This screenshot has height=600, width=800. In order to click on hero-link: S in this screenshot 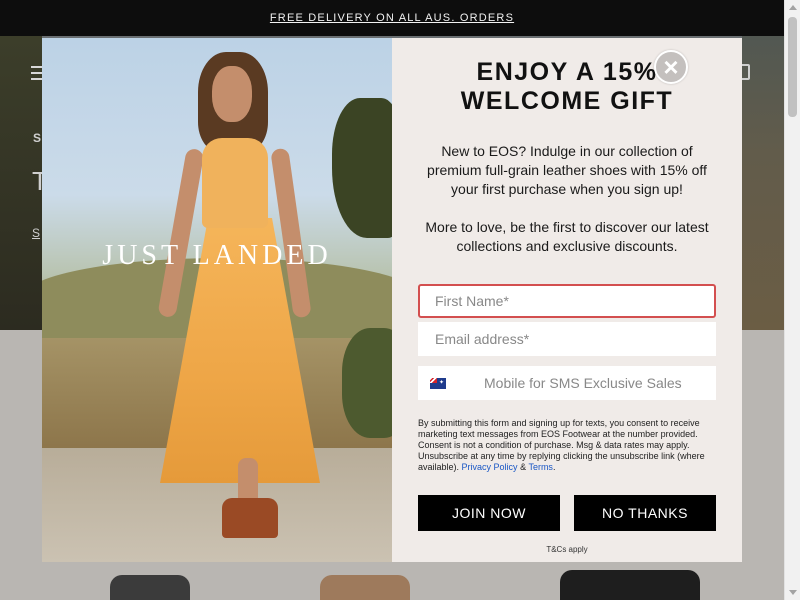, I will do `click(36, 233)`.